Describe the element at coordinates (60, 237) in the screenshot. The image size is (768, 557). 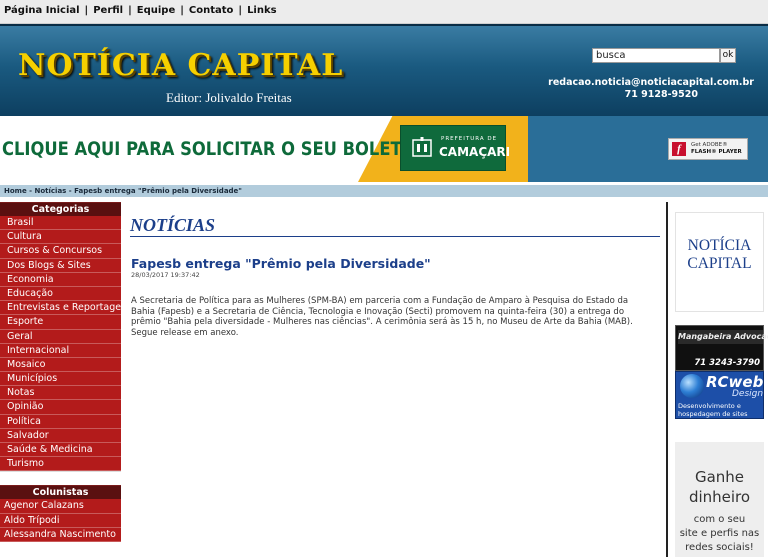
I see `sidebar-item-cultura: Cultura` at that location.